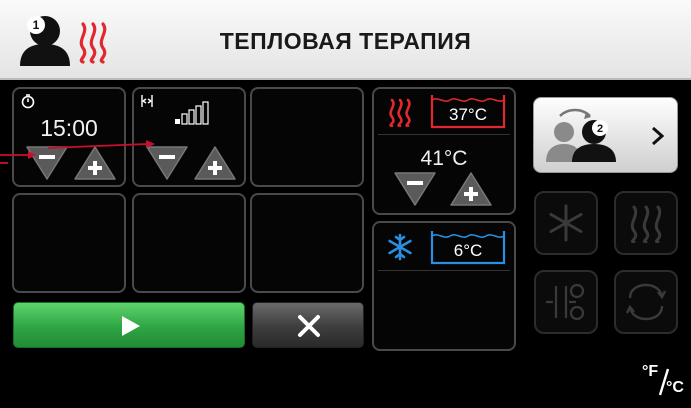  I want to click on timer-plus-button, so click(95, 163).